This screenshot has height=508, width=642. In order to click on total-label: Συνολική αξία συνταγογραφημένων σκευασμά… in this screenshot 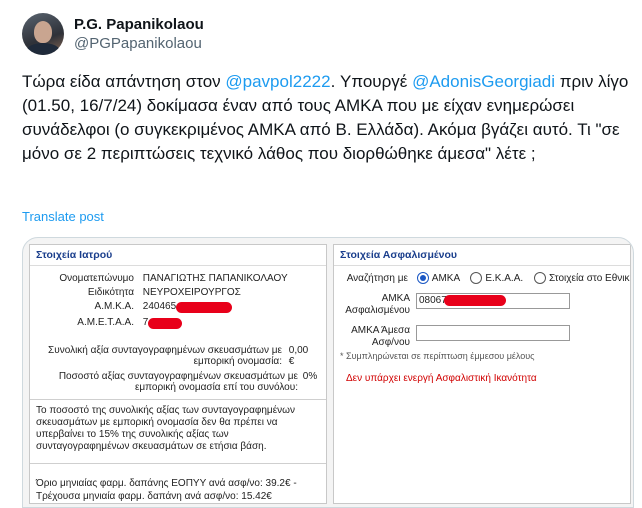, I will do `click(165, 350)`.